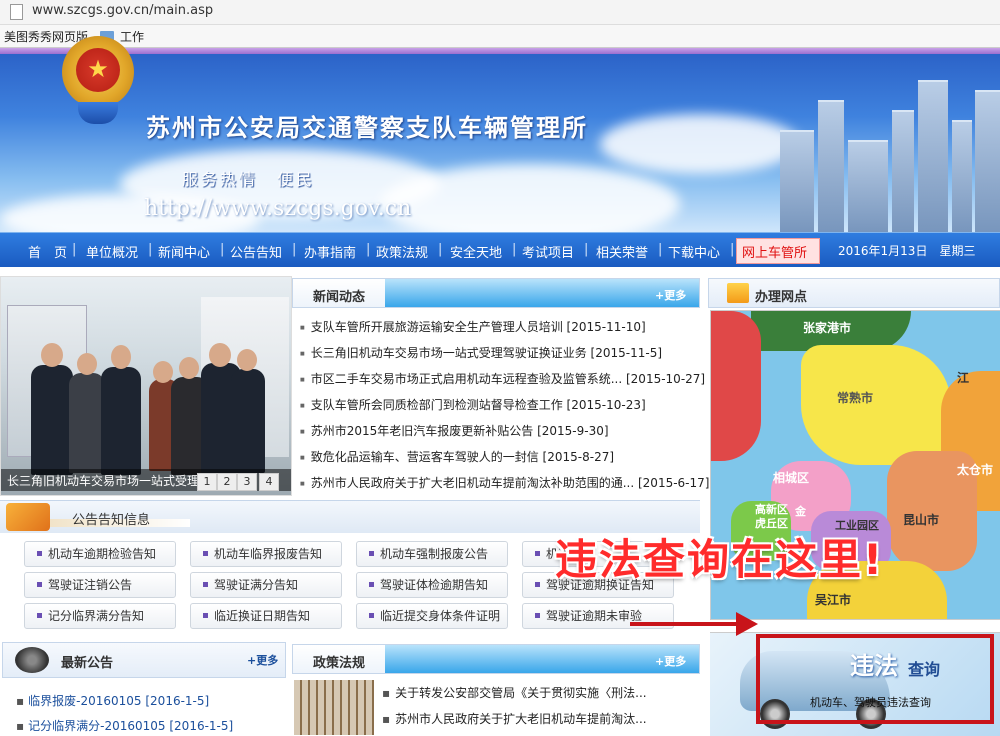  Describe the element at coordinates (854, 293) in the screenshot. I see `offices-panel-header: 办理网点` at that location.